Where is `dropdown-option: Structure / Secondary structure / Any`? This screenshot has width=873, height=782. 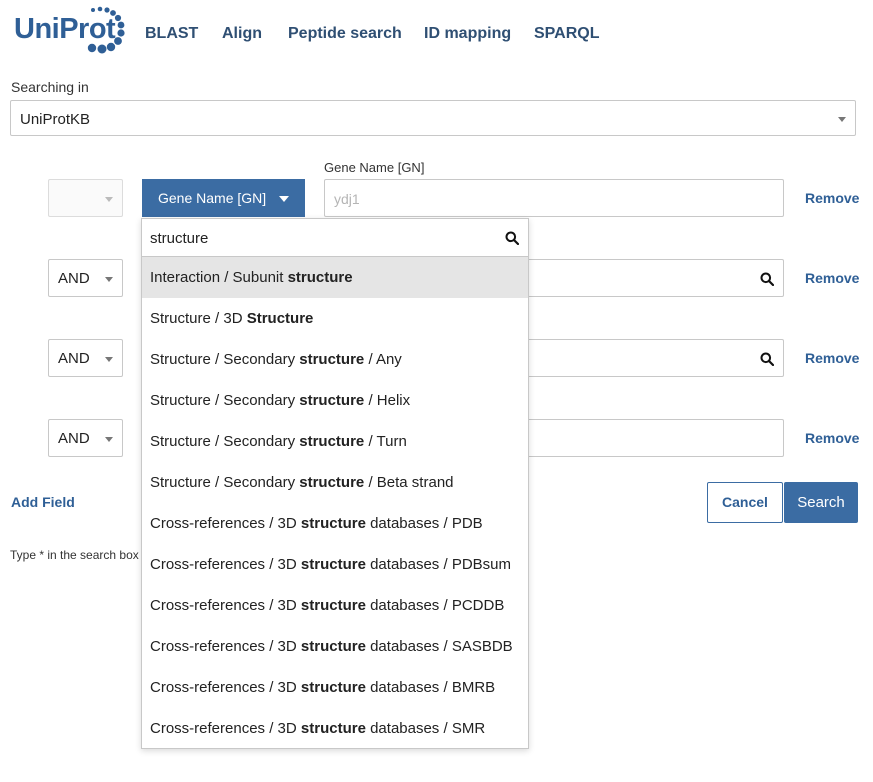 dropdown-option: Structure / Secondary structure / Any is located at coordinates (335, 359).